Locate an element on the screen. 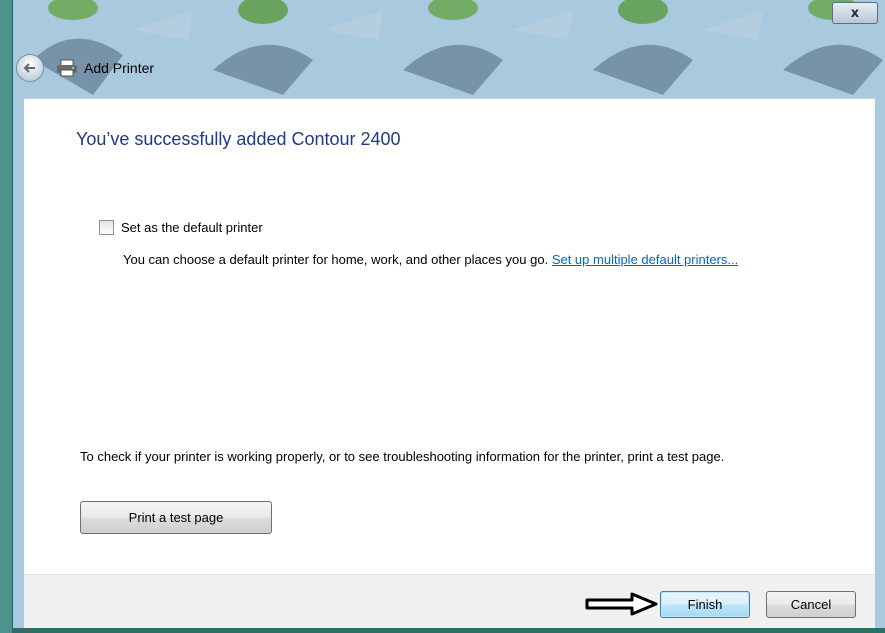  printer-icon is located at coordinates (67, 68).